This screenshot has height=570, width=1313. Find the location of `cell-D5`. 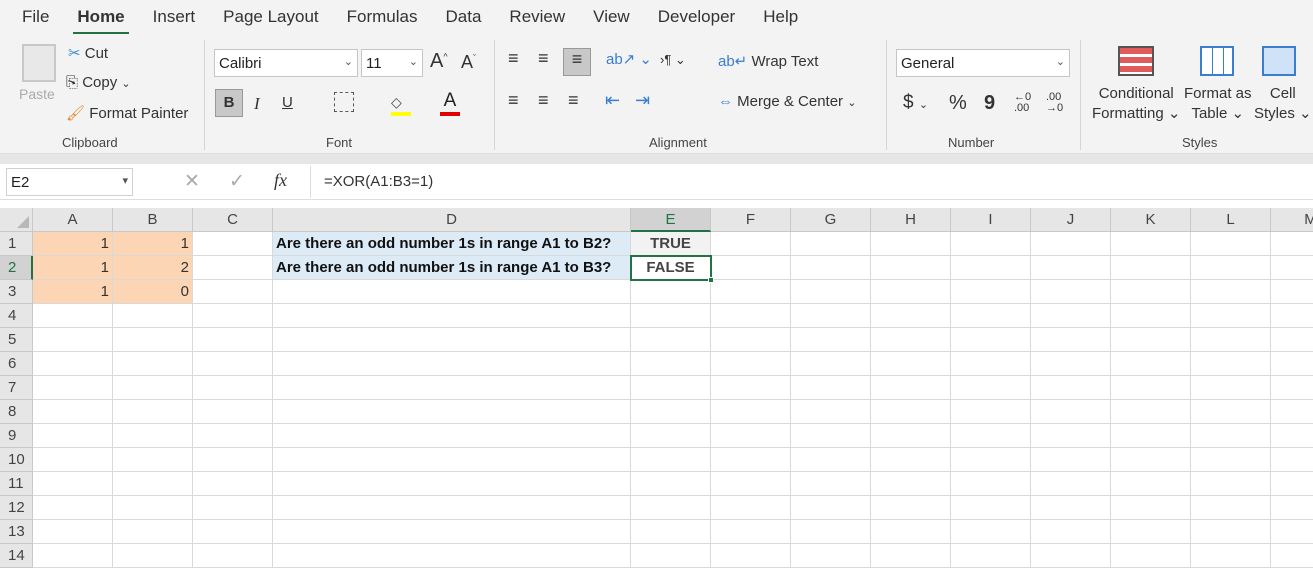

cell-D5 is located at coordinates (452, 340).